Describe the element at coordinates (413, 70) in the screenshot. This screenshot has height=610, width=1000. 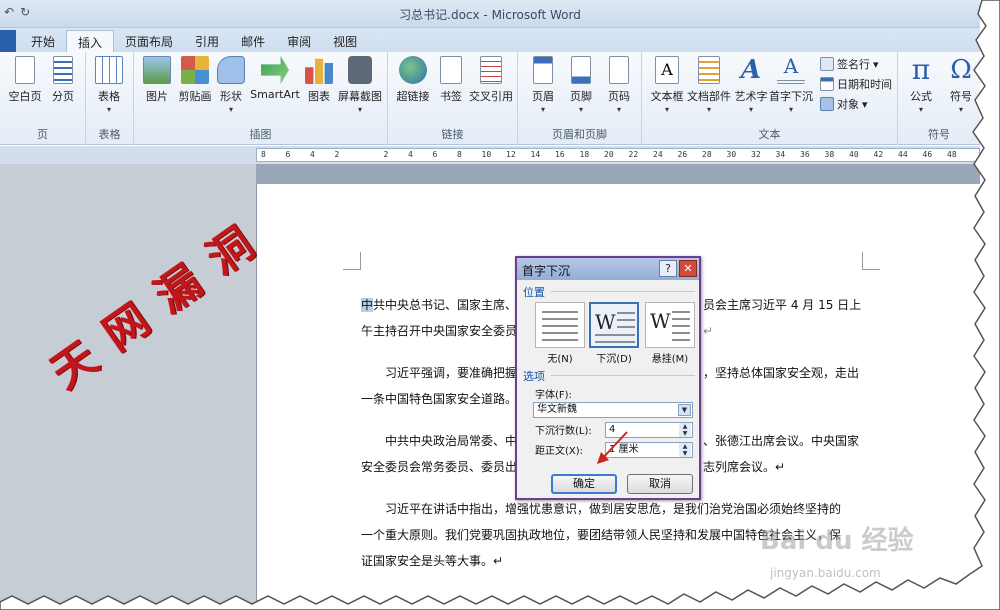
I see `globe-link-icon` at that location.